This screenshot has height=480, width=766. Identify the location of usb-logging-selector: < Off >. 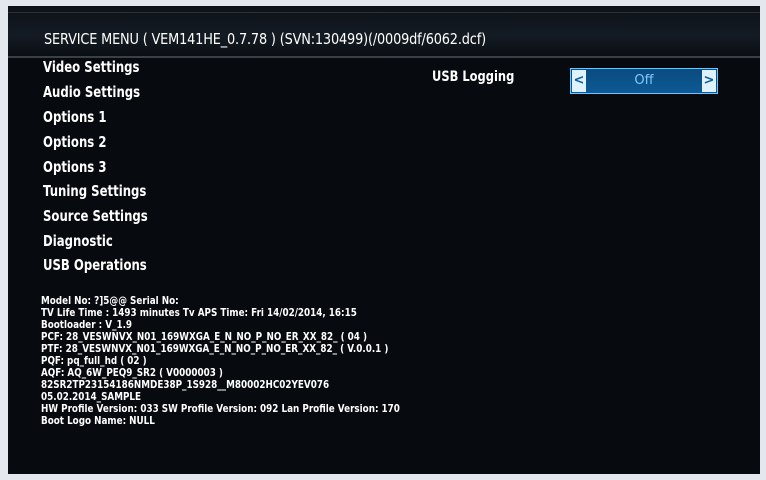
(644, 81).